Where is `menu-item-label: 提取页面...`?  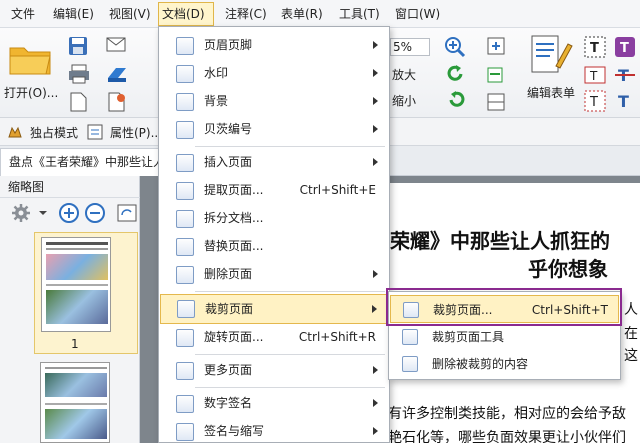 menu-item-label: 提取页面... is located at coordinates (234, 190).